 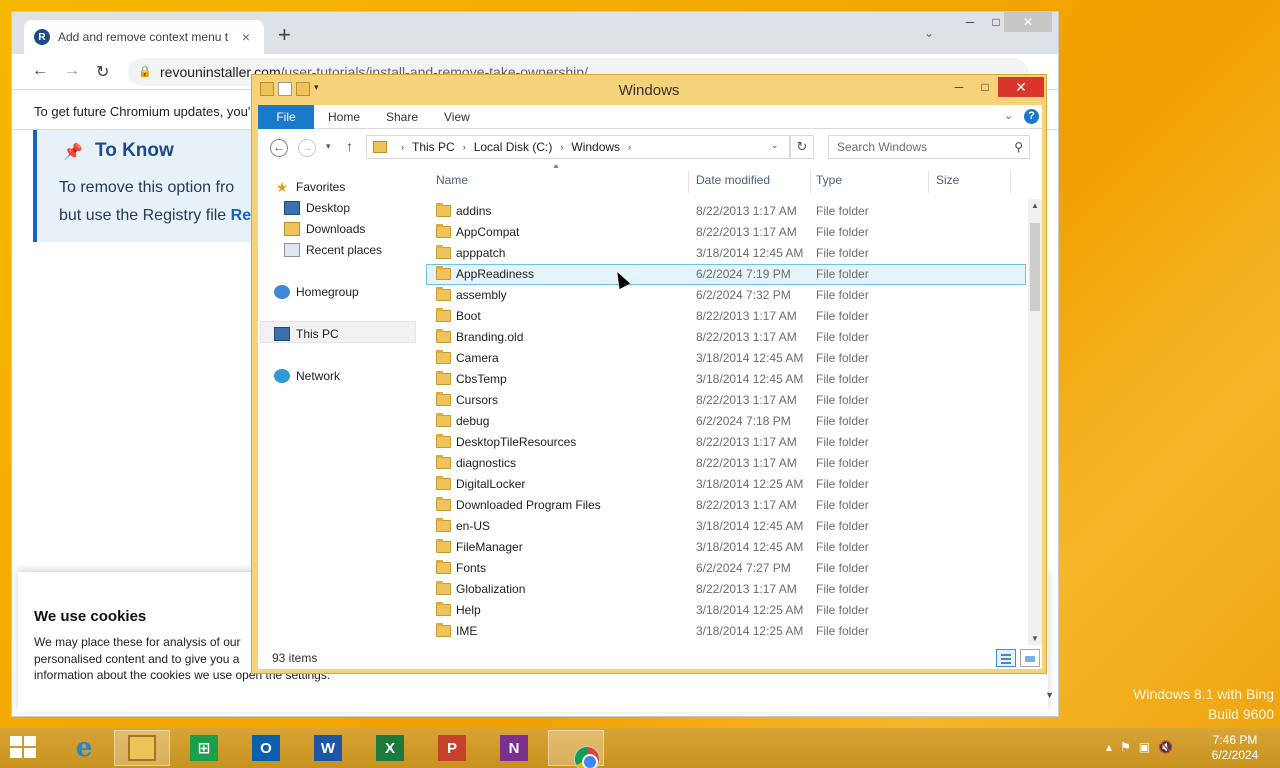 What do you see at coordinates (576, 749) in the screenshot?
I see `taskbar-chrome-button` at bounding box center [576, 749].